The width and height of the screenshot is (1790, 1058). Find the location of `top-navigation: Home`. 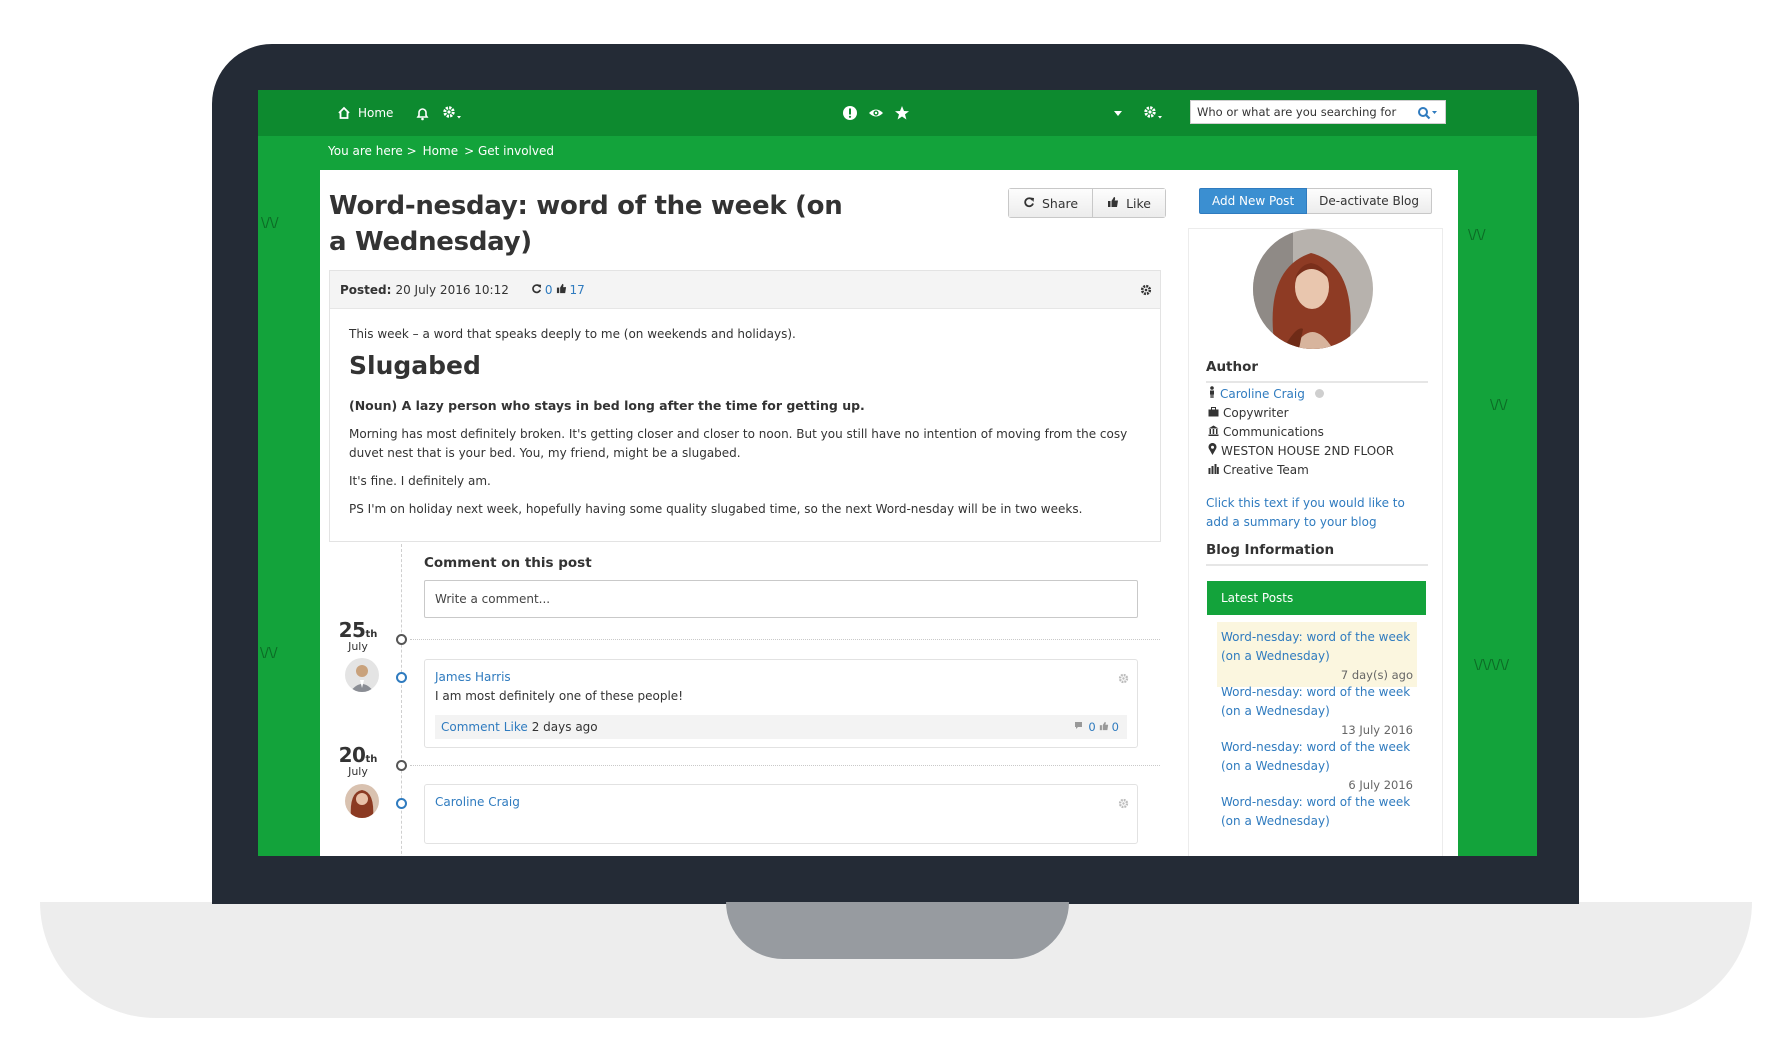

top-navigation: Home is located at coordinates (897, 113).